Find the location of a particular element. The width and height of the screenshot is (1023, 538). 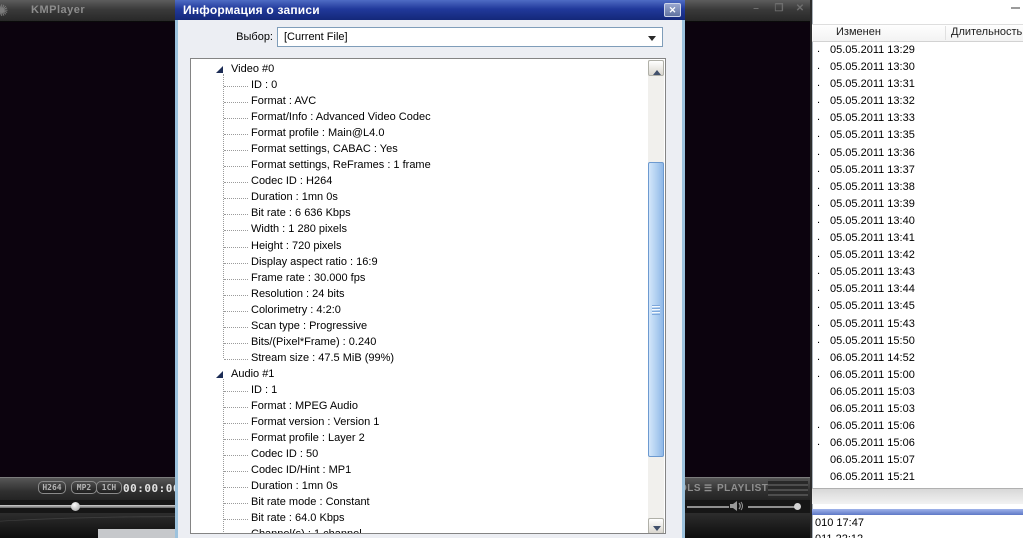

tree-node-label: Codec ID : H264 is located at coordinates (292, 181).